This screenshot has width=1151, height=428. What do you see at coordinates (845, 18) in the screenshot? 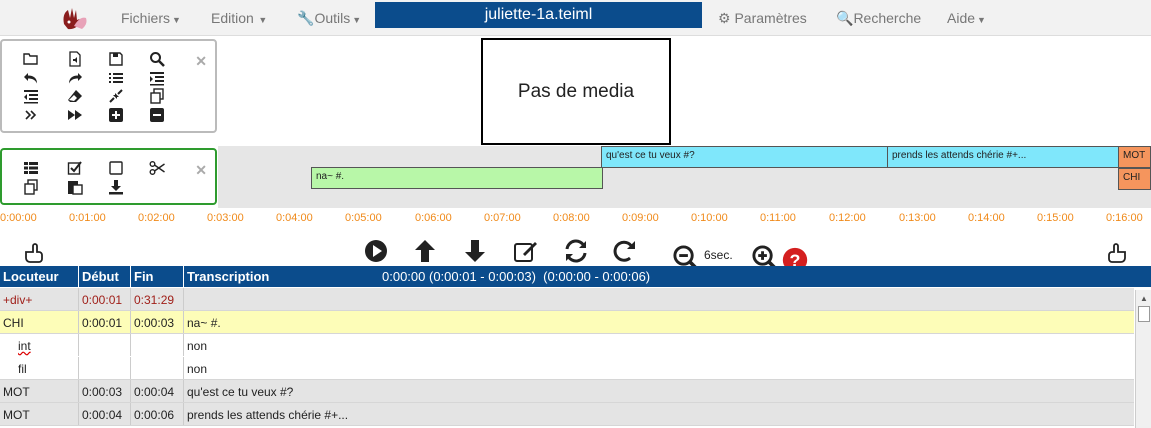
I see `search-icon: 🔍` at bounding box center [845, 18].